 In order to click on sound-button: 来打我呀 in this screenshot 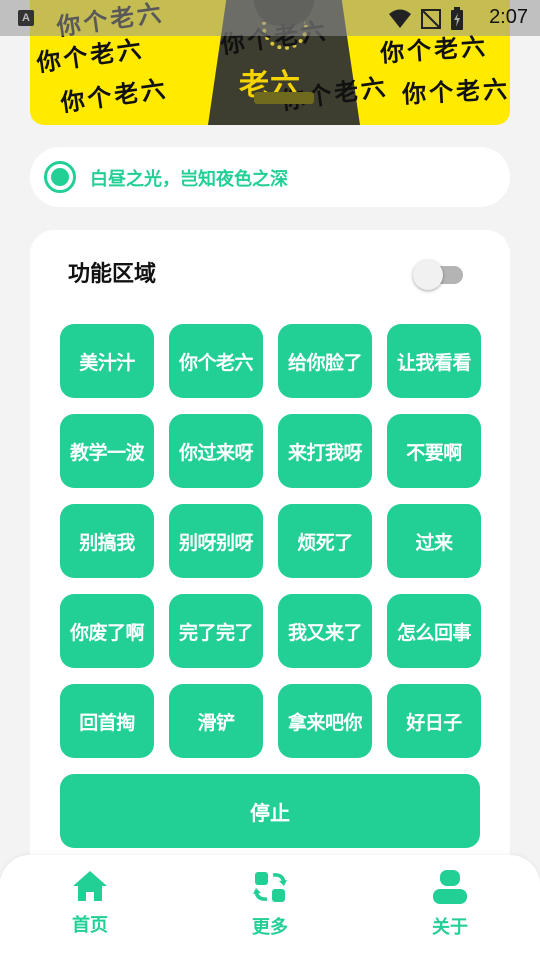, I will do `click(325, 451)`.